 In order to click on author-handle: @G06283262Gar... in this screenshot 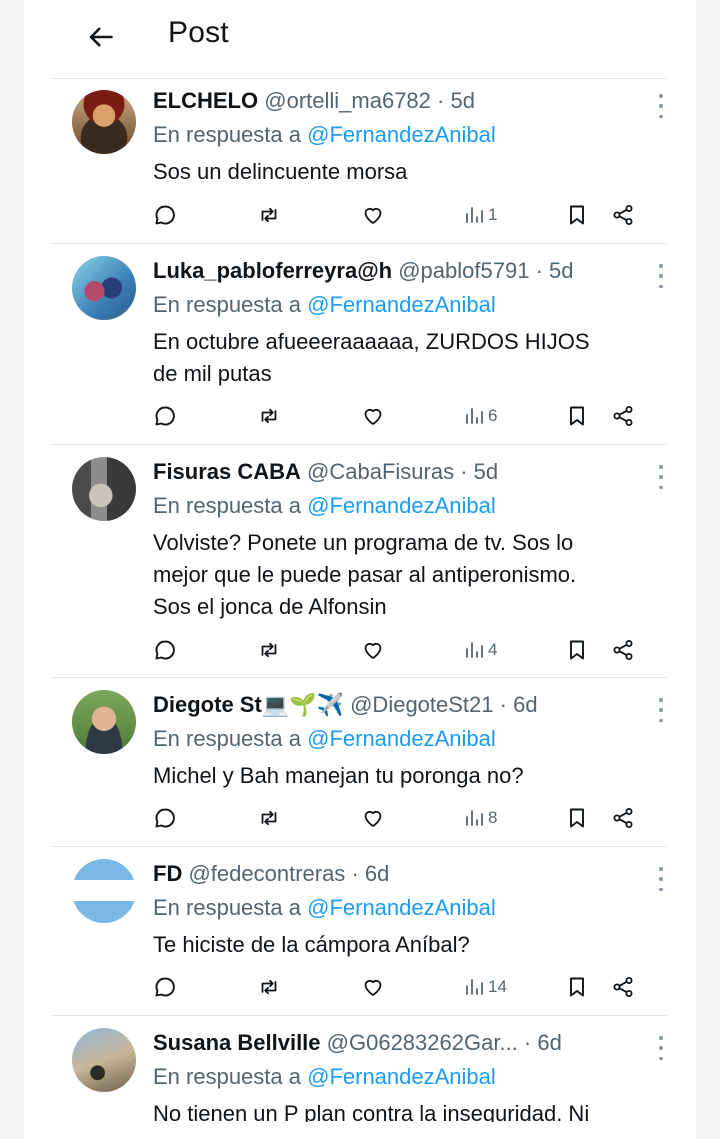, I will do `click(422, 1042)`.